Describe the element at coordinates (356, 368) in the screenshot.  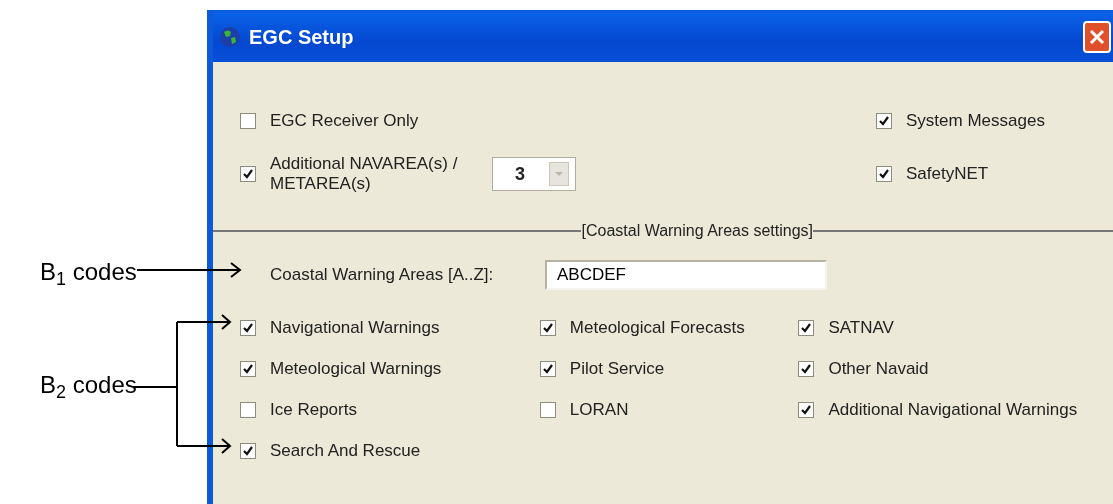
I see `checkbox-label: Meteological Warnings` at that location.